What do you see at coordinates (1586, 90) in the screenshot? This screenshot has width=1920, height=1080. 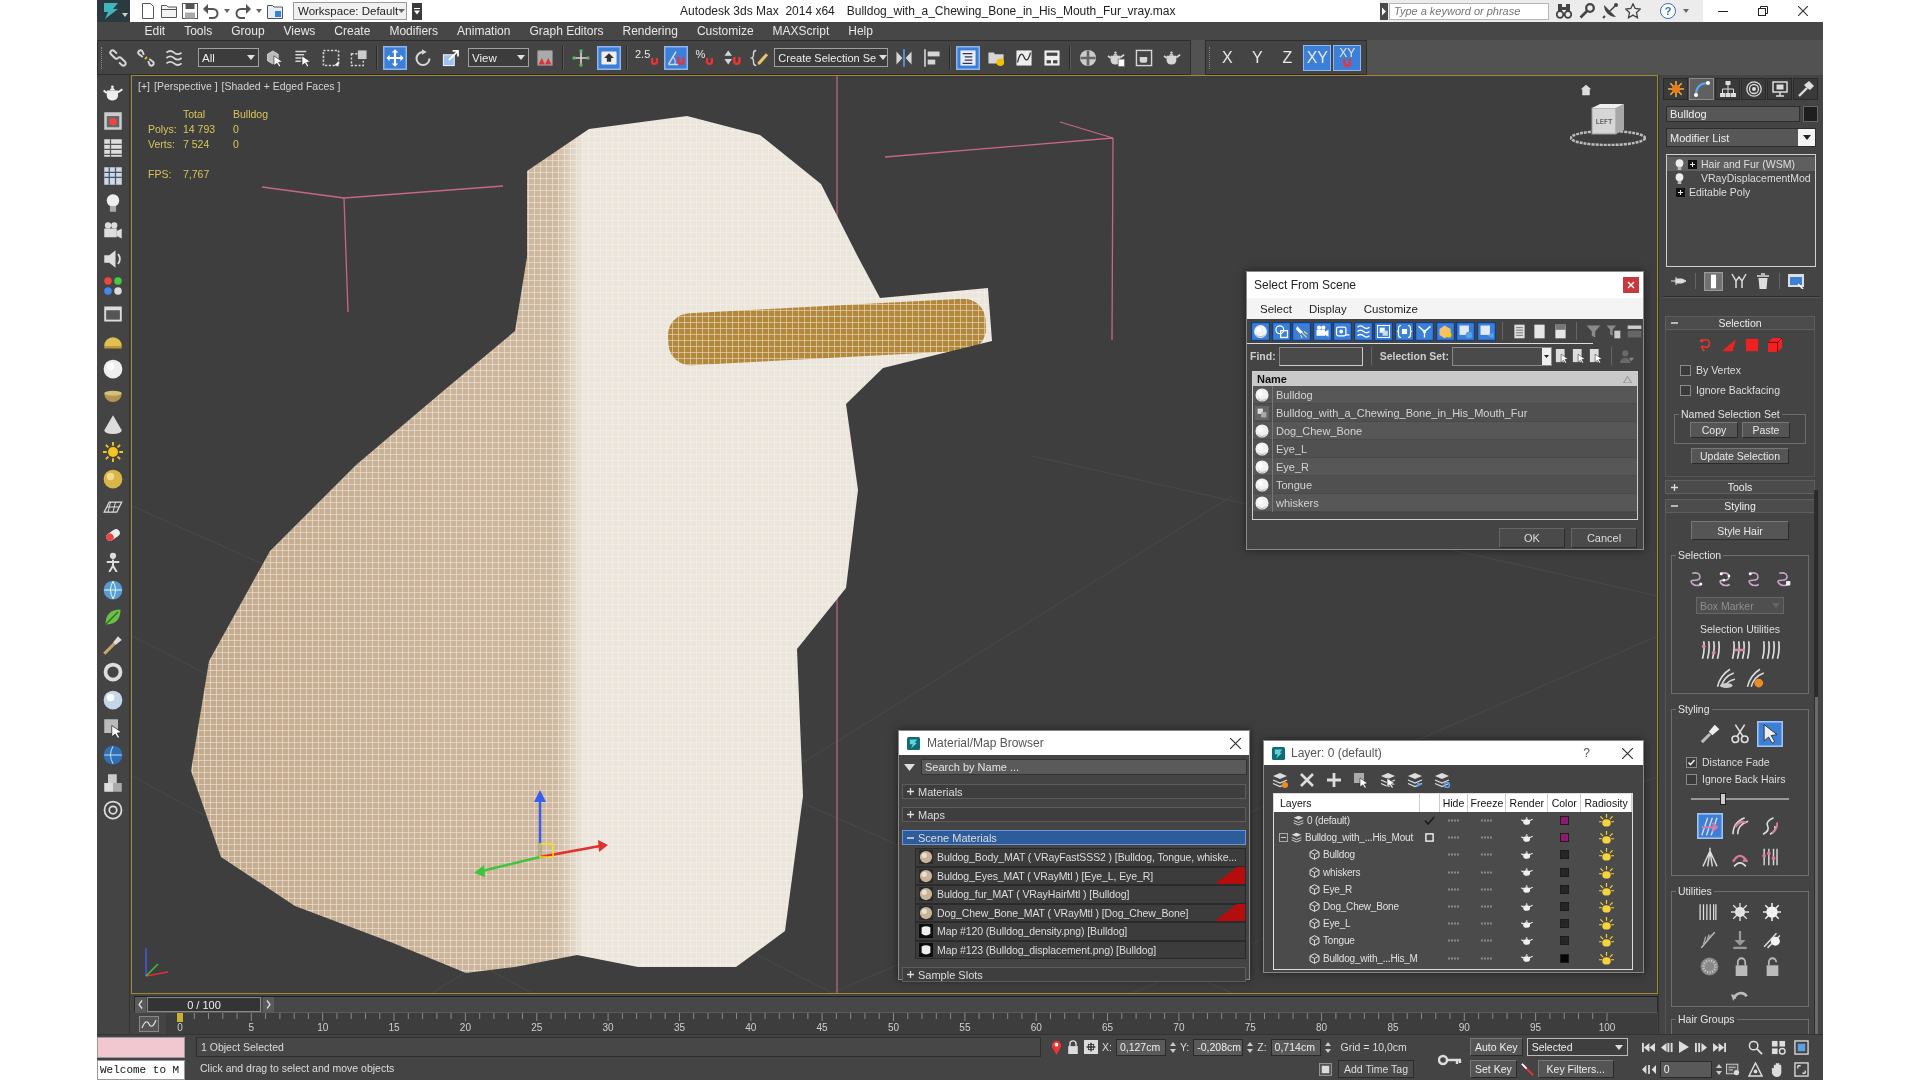 I see `home-icon` at bounding box center [1586, 90].